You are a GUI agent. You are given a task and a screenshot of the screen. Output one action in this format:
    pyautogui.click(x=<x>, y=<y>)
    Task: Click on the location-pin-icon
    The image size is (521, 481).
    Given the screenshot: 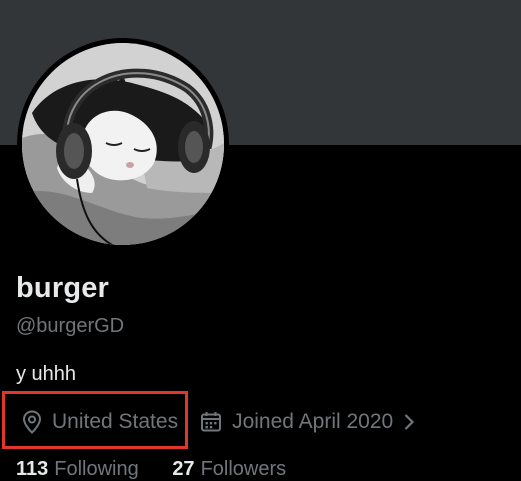 What is the action you would take?
    pyautogui.click(x=32, y=422)
    